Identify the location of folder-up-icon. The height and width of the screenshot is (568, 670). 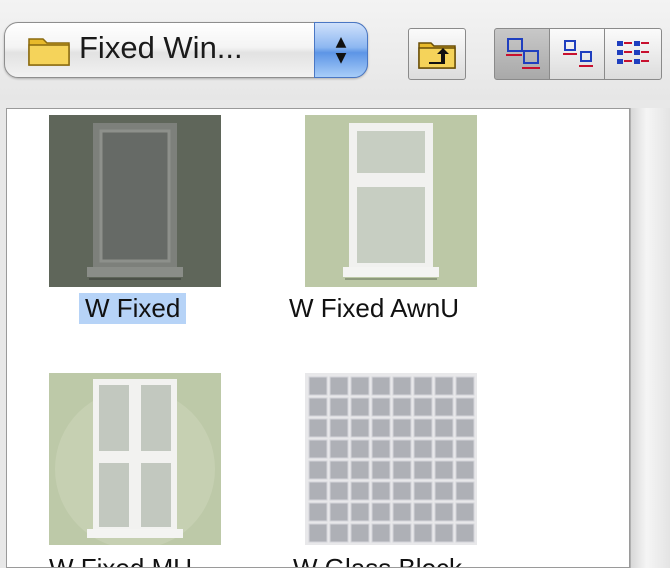
(437, 55).